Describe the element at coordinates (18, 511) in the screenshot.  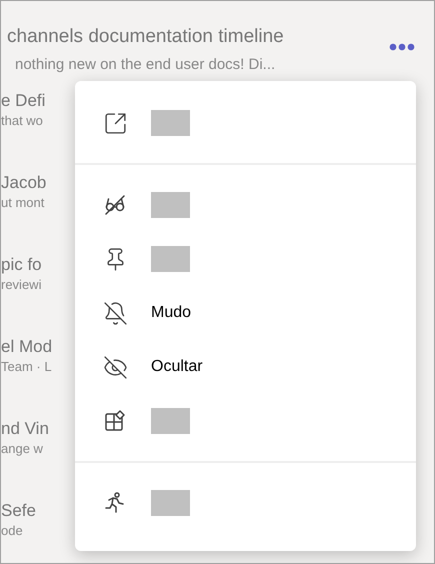
I see `chat-title: Sefe` at that location.